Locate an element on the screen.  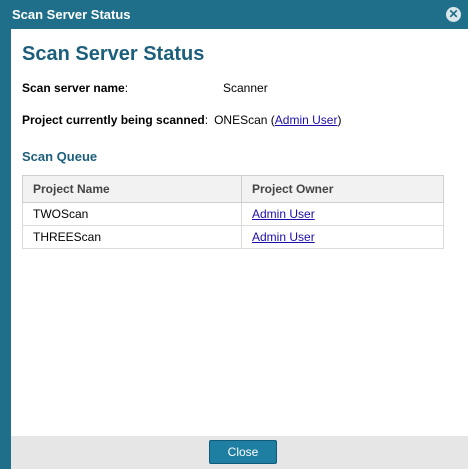
paren-close: ) is located at coordinates (339, 120).